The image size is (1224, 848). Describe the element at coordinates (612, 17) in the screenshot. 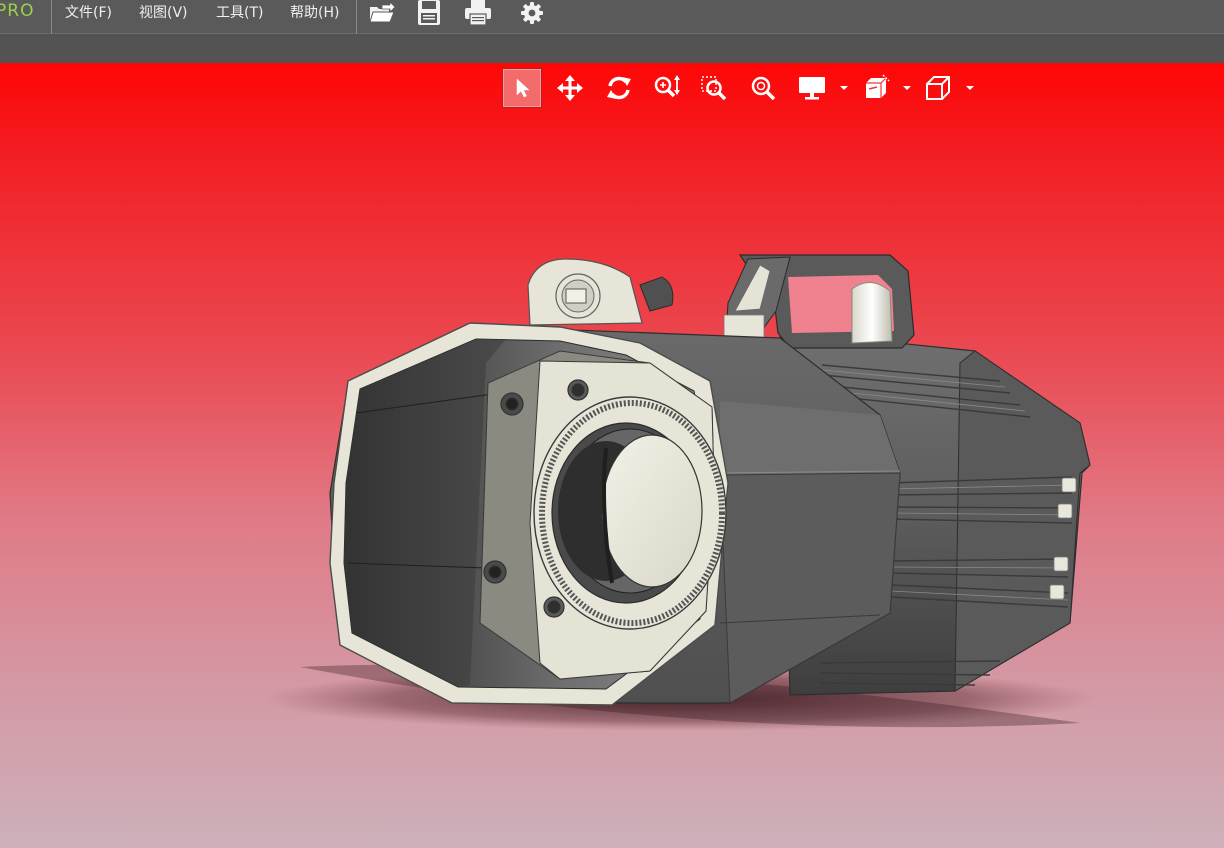

I see `menu-bar: PRO 文件(F) 视图(V) 工具(T) 帮助(H)` at that location.